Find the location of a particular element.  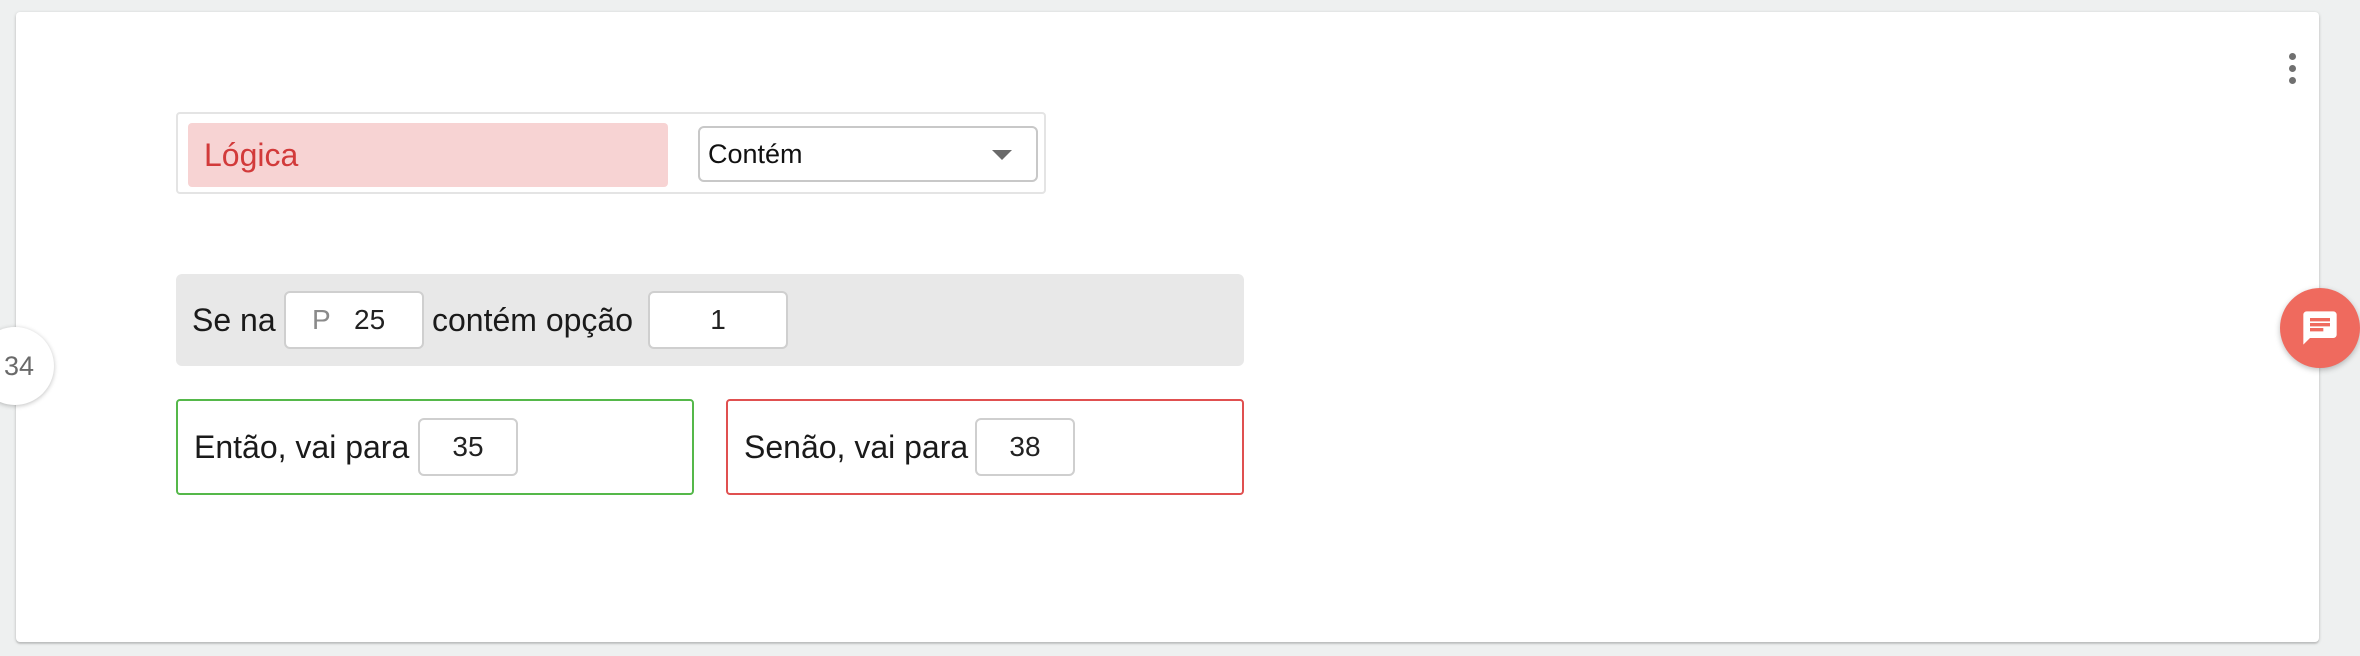

more-options-button is located at coordinates (2292, 68).